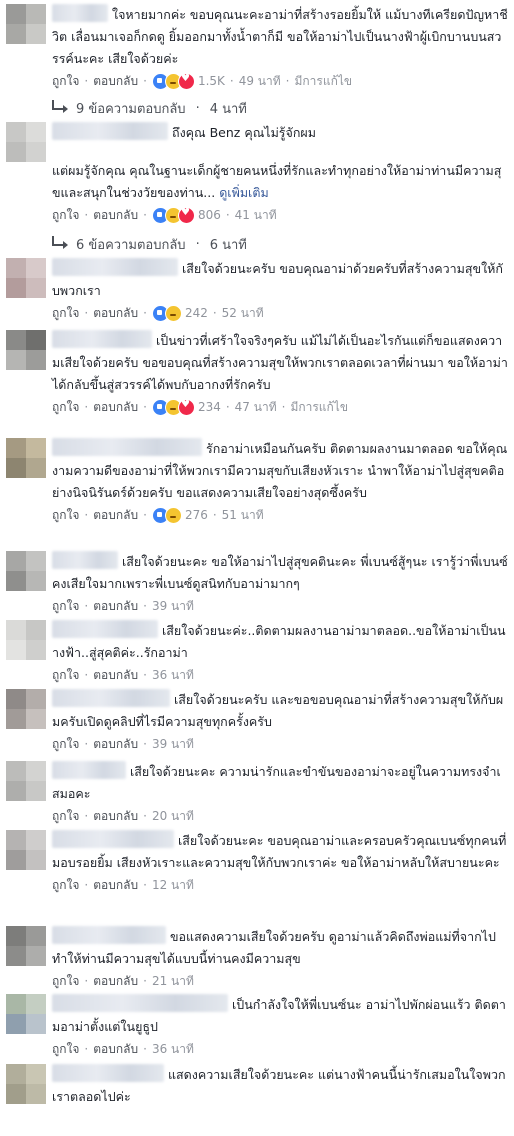 The height and width of the screenshot is (1136, 514). I want to click on timestamp: 41 นาที, so click(256, 215).